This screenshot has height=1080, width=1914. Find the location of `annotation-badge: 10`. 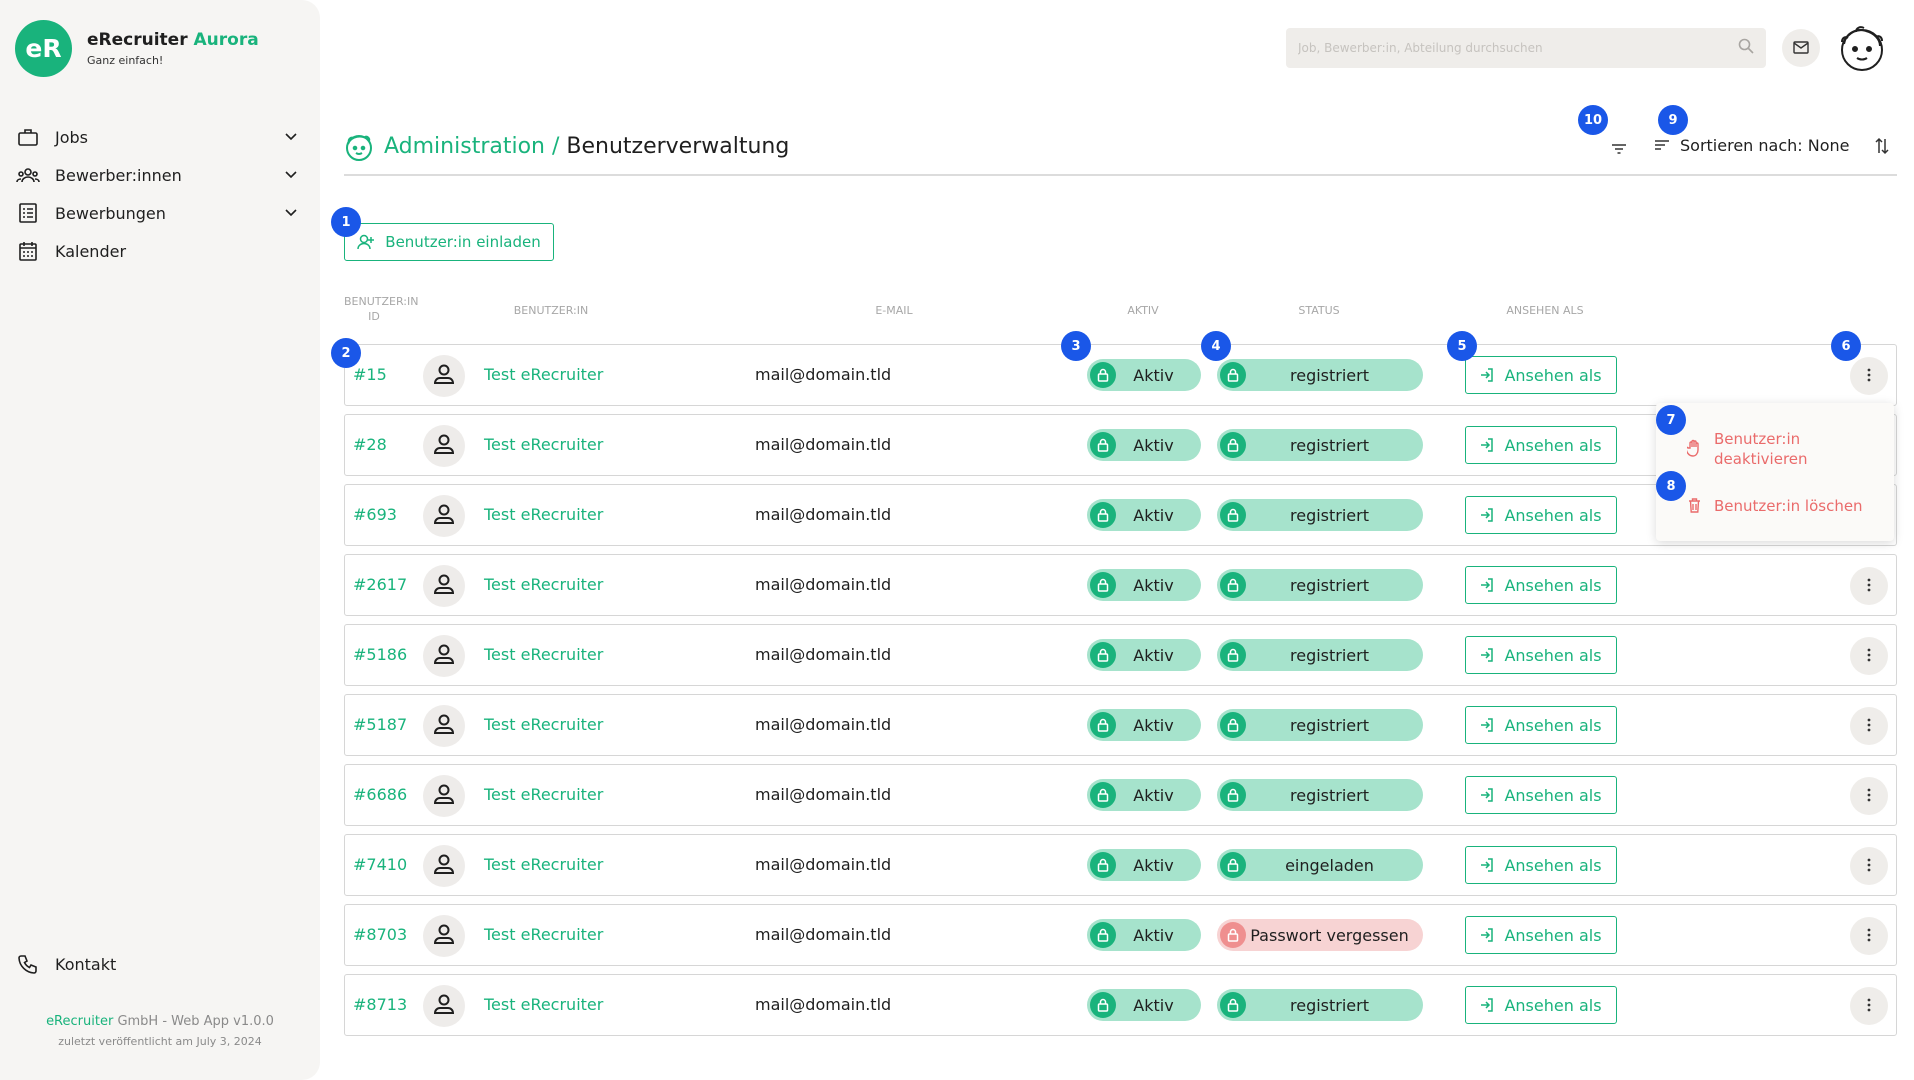

annotation-badge: 10 is located at coordinates (1593, 120).